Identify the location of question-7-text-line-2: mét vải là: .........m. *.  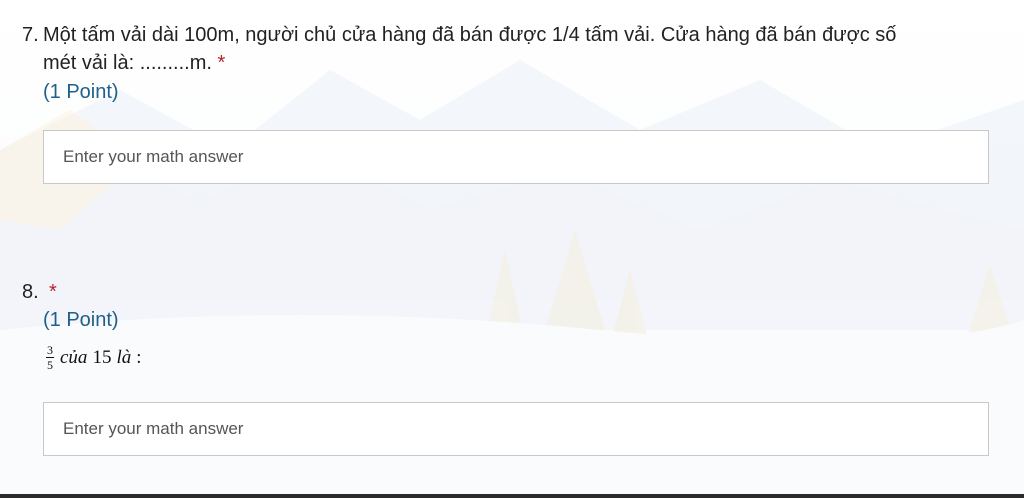
(134, 63).